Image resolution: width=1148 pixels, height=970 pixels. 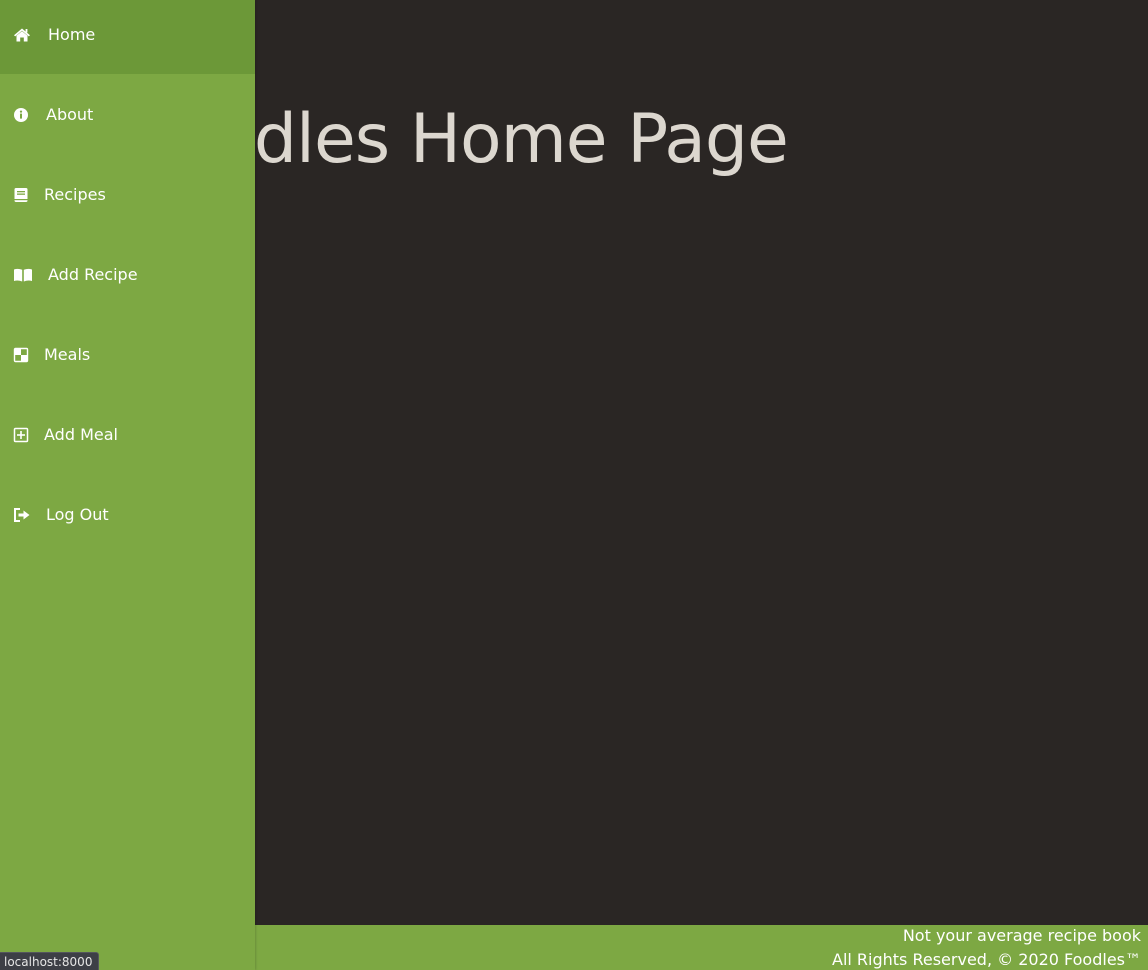 I want to click on sidebar-item-add-meal: Add Meal, so click(x=127, y=437).